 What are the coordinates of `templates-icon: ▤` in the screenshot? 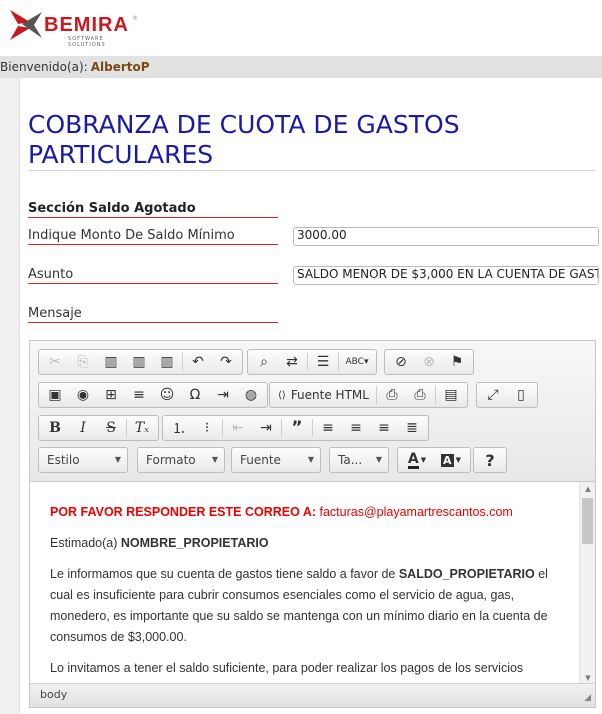 It's located at (451, 395).